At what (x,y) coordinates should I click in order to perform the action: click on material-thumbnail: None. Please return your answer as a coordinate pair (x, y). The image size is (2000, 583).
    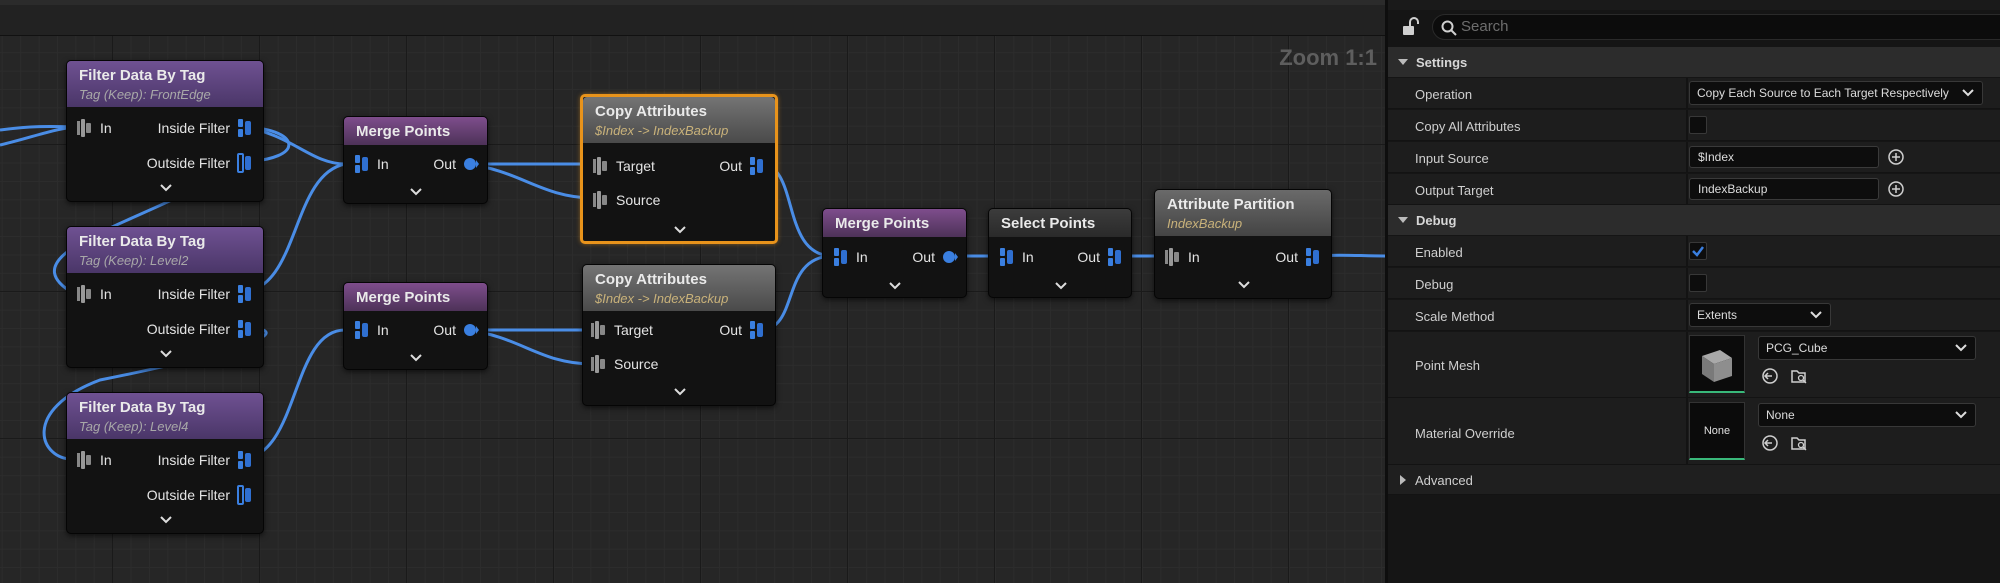
    Looking at the image, I should click on (1717, 431).